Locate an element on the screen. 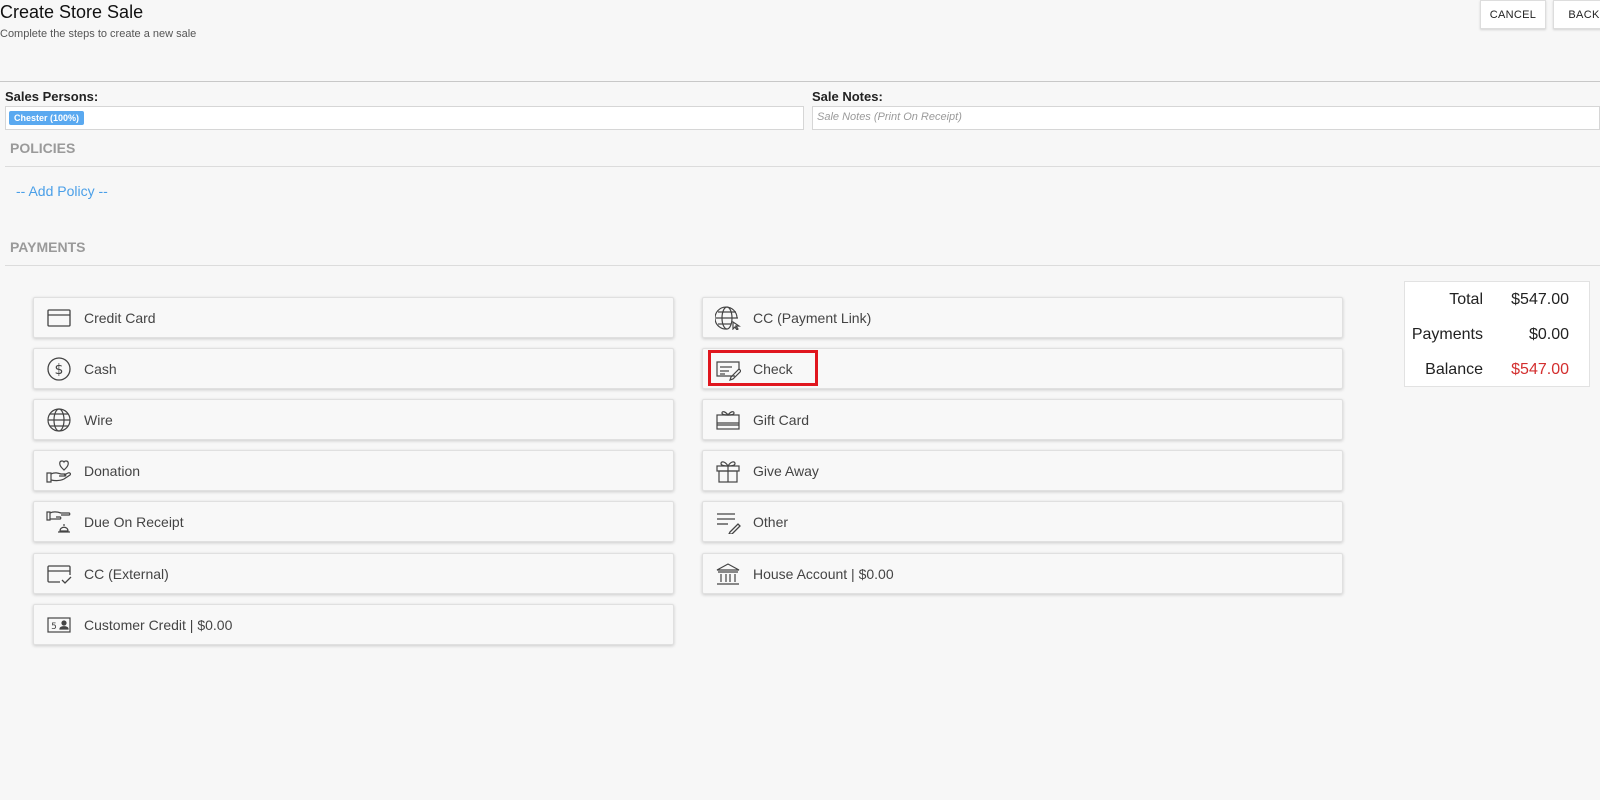 This screenshot has width=1600, height=800. payment-cc-external-button: CC (External) is located at coordinates (353, 573).